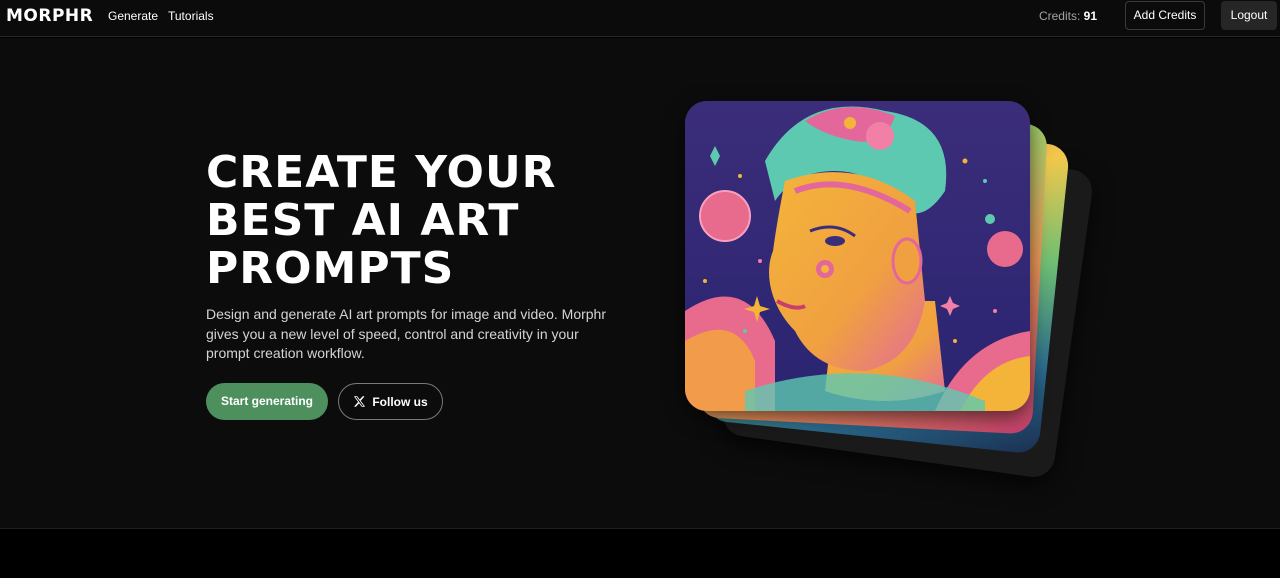  I want to click on credits-value: 91, so click(1090, 16).